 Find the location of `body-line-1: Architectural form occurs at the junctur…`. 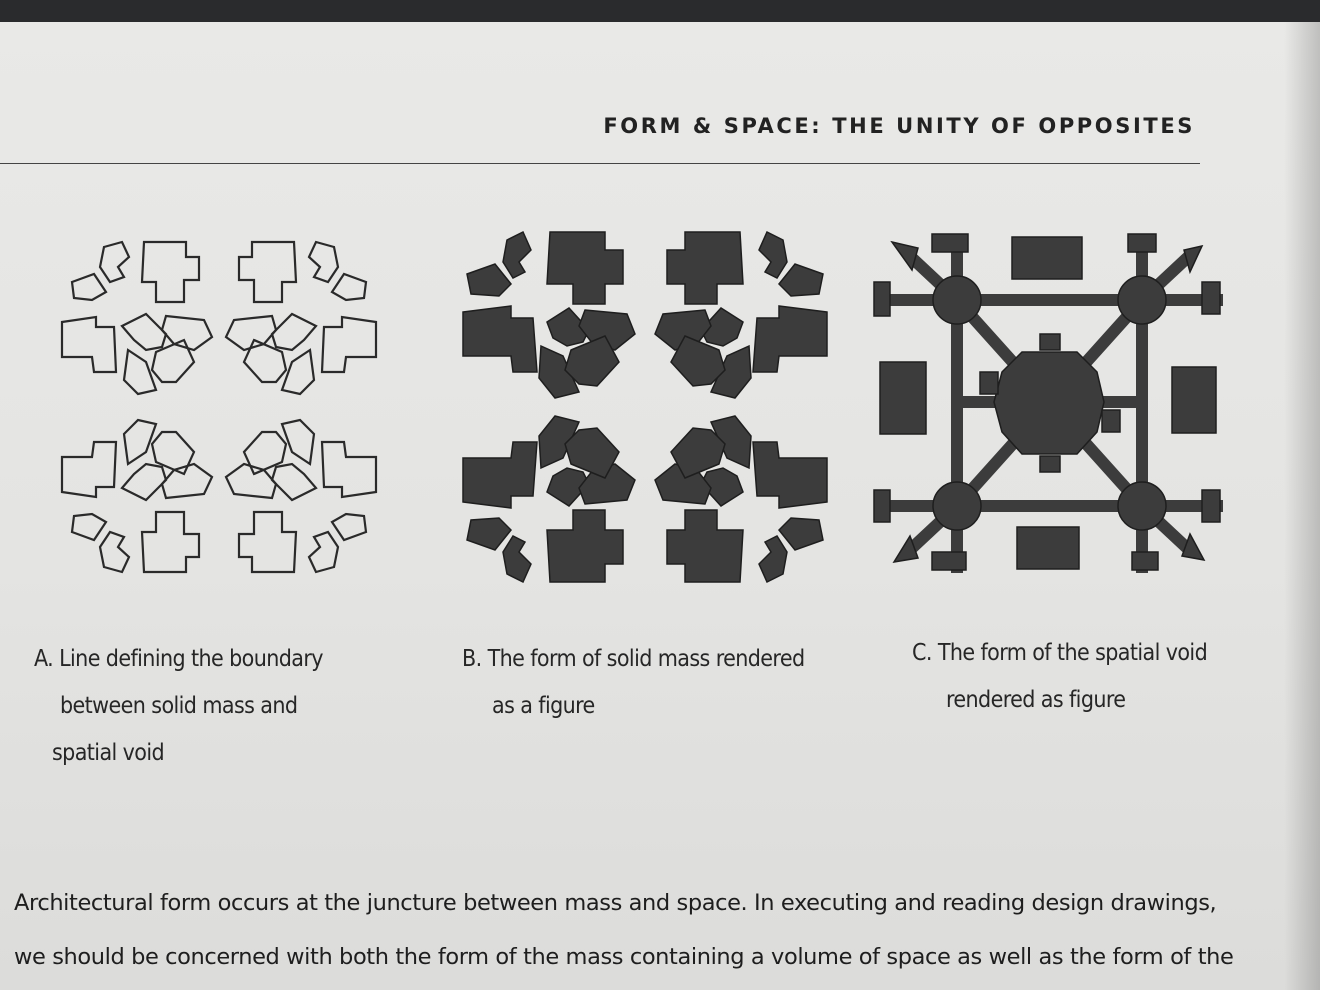

body-line-1: Architectural form occurs at the junctur… is located at coordinates (615, 903).